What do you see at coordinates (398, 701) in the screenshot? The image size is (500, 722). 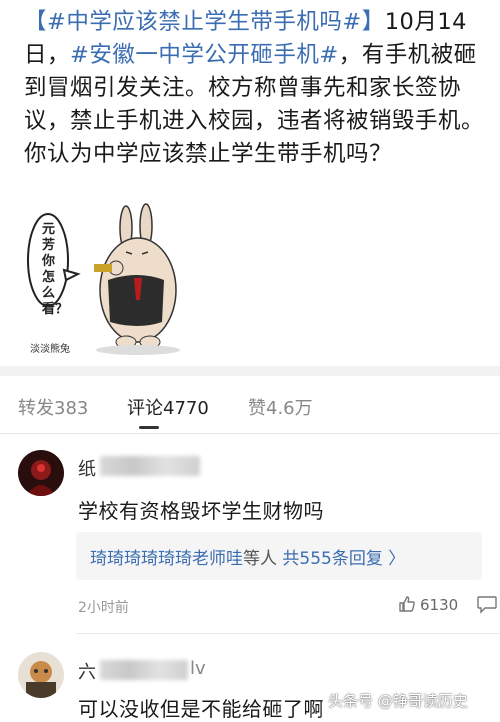 I see `watermark: 头条号 @铮哥读历史` at bounding box center [398, 701].